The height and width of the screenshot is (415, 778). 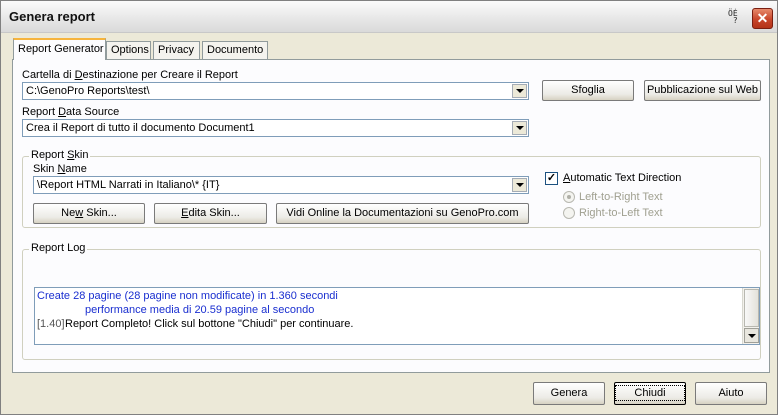 What do you see at coordinates (751, 308) in the screenshot?
I see `scrollbar-thumb` at bounding box center [751, 308].